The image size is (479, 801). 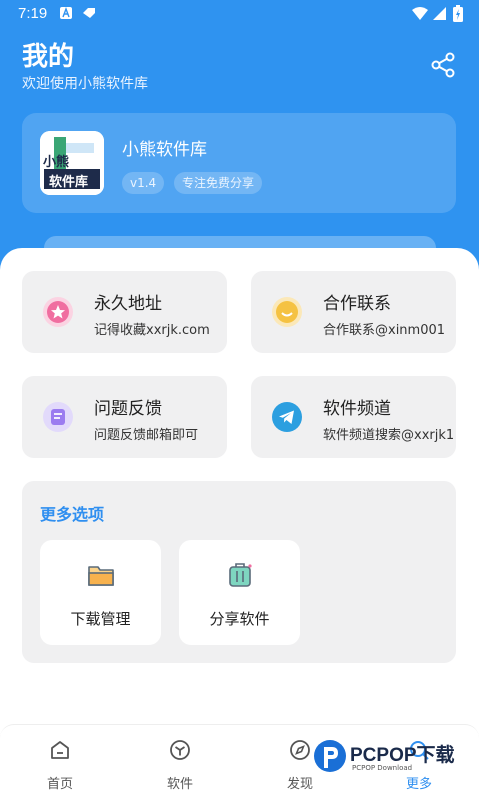 I want to click on app-name: 小熊软件库, so click(x=164, y=150).